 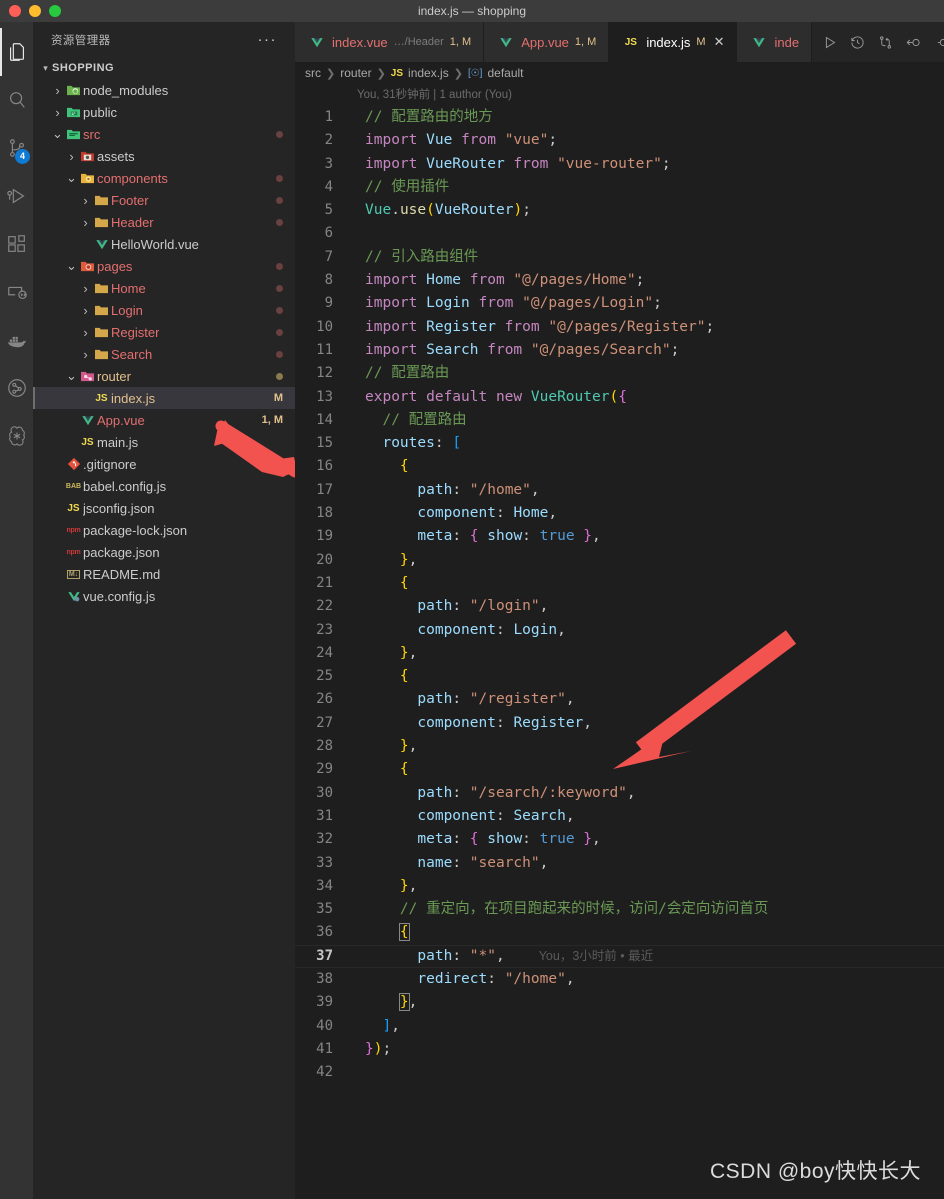 What do you see at coordinates (619, 932) in the screenshot?
I see `code-line: 36 {` at bounding box center [619, 932].